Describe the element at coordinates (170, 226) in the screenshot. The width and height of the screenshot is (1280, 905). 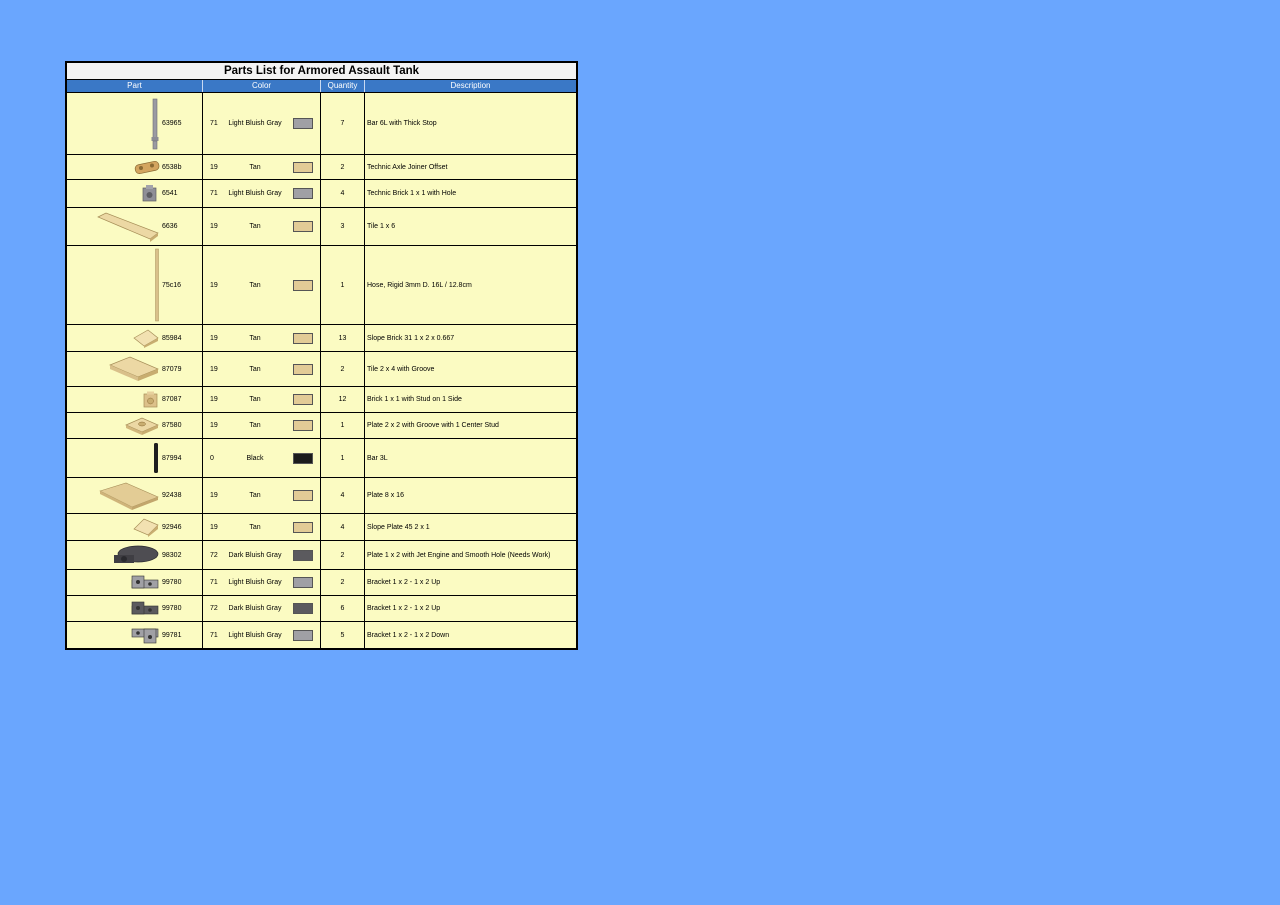
I see `part-number: 6636` at that location.